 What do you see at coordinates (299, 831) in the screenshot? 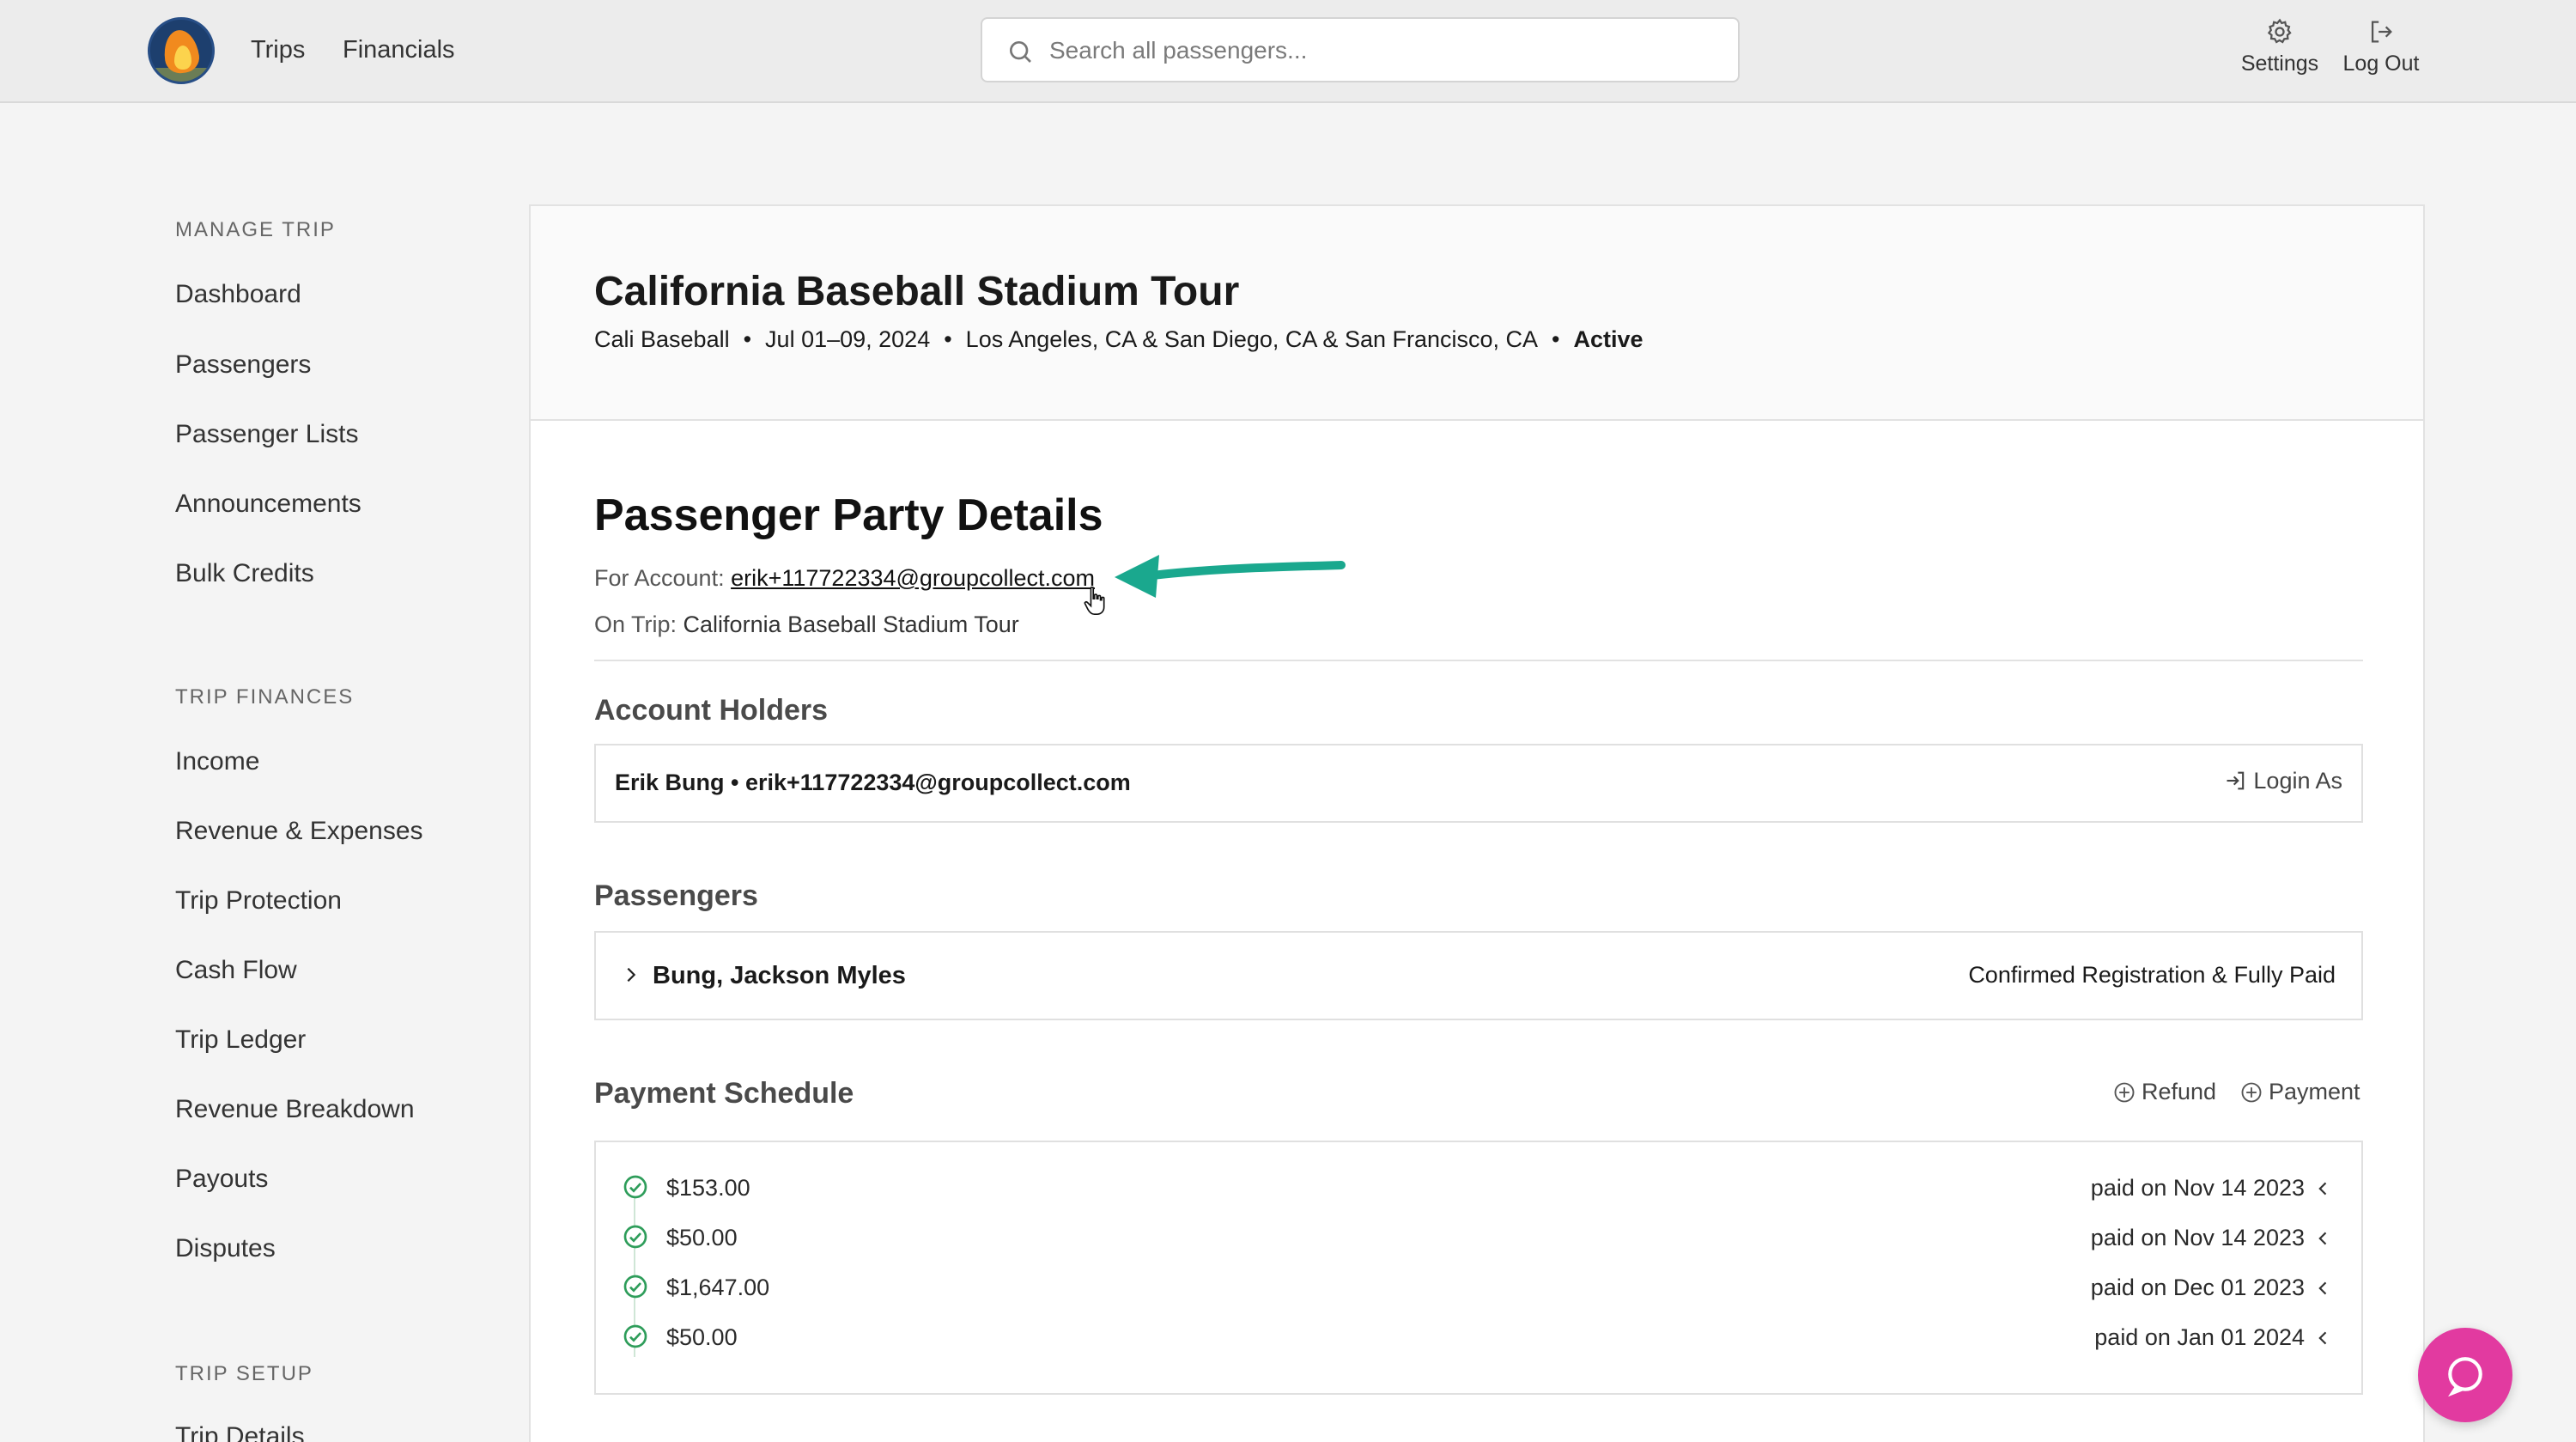
I see `sidebar-item-revenue-expenses: Revenue & Expenses` at bounding box center [299, 831].